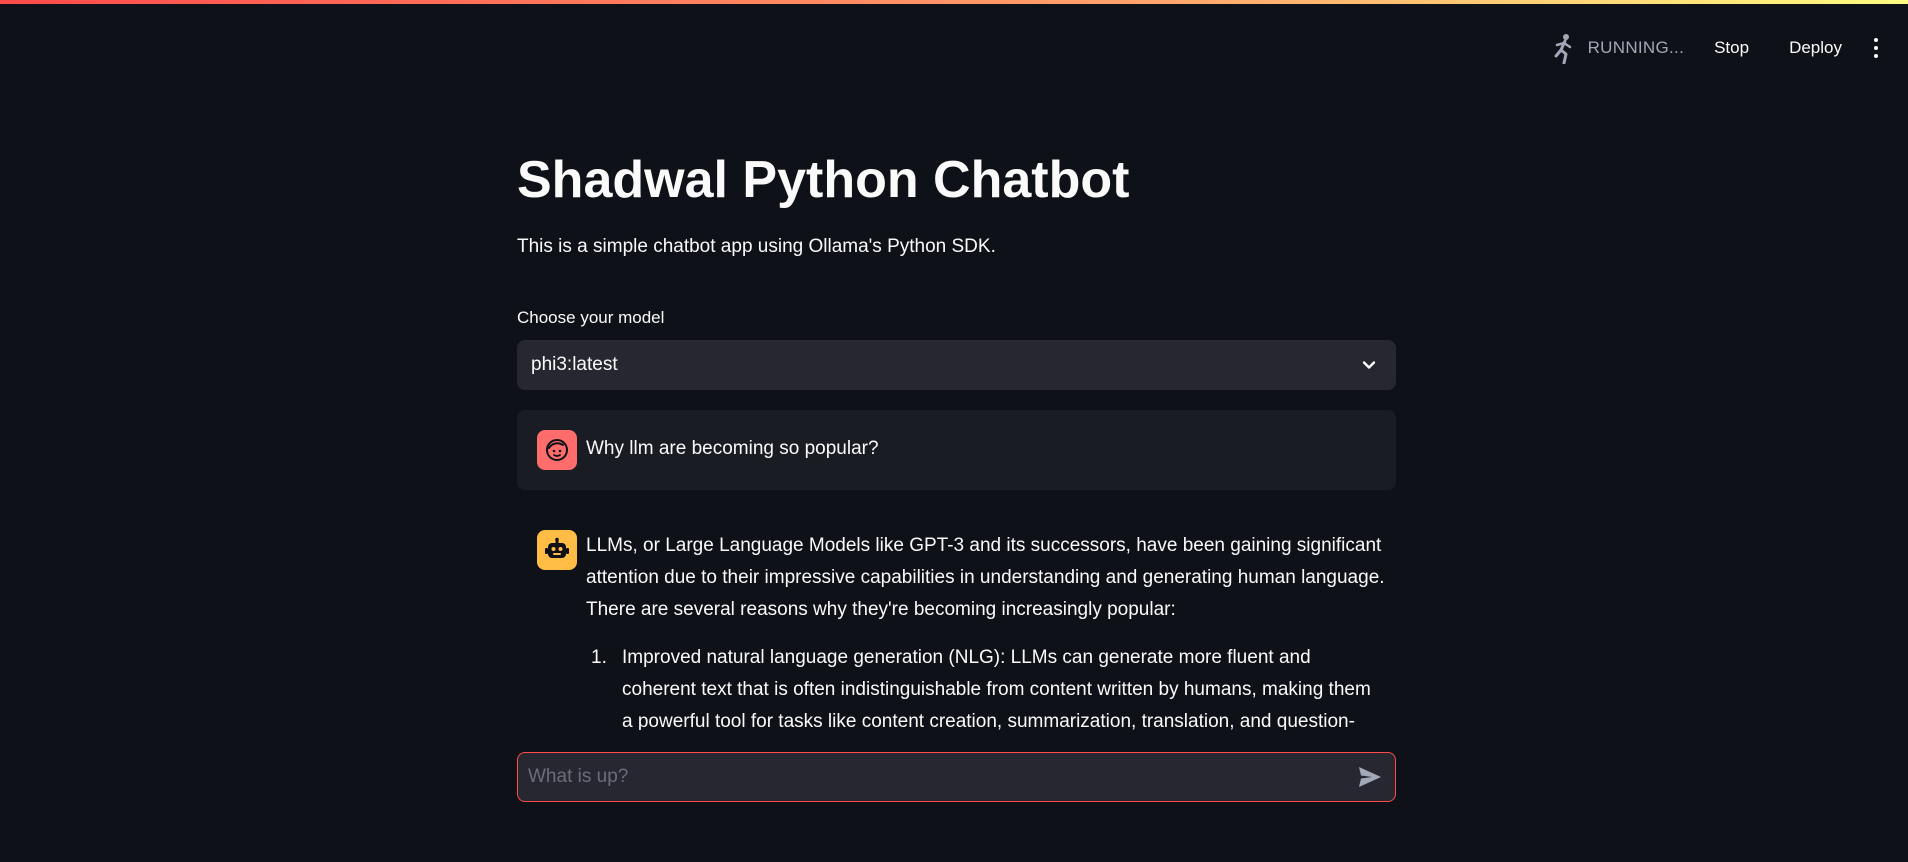 The height and width of the screenshot is (862, 1908). Describe the element at coordinates (1369, 365) in the screenshot. I see `chevron-down-icon` at that location.